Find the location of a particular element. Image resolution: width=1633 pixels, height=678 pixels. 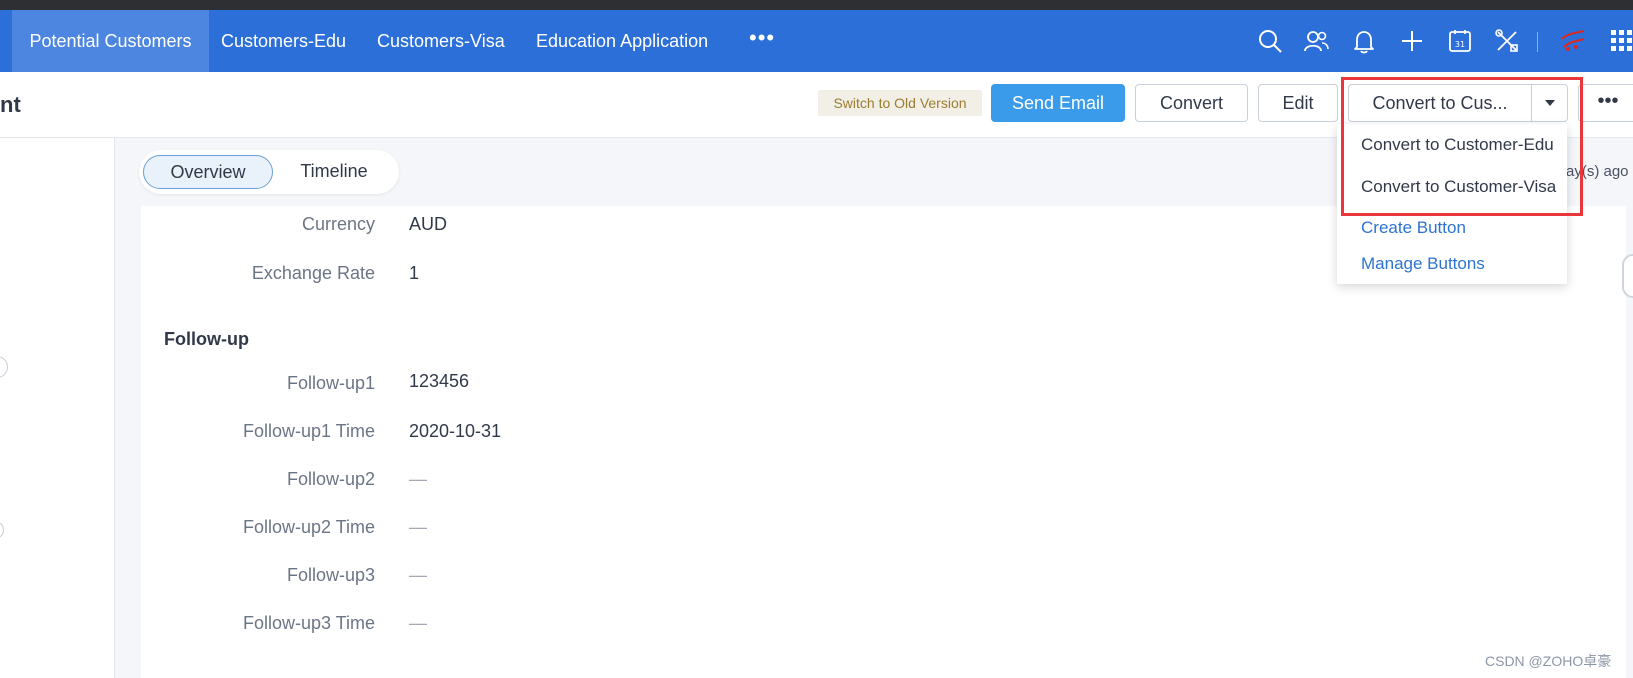

nav-separator is located at coordinates (1537, 42).